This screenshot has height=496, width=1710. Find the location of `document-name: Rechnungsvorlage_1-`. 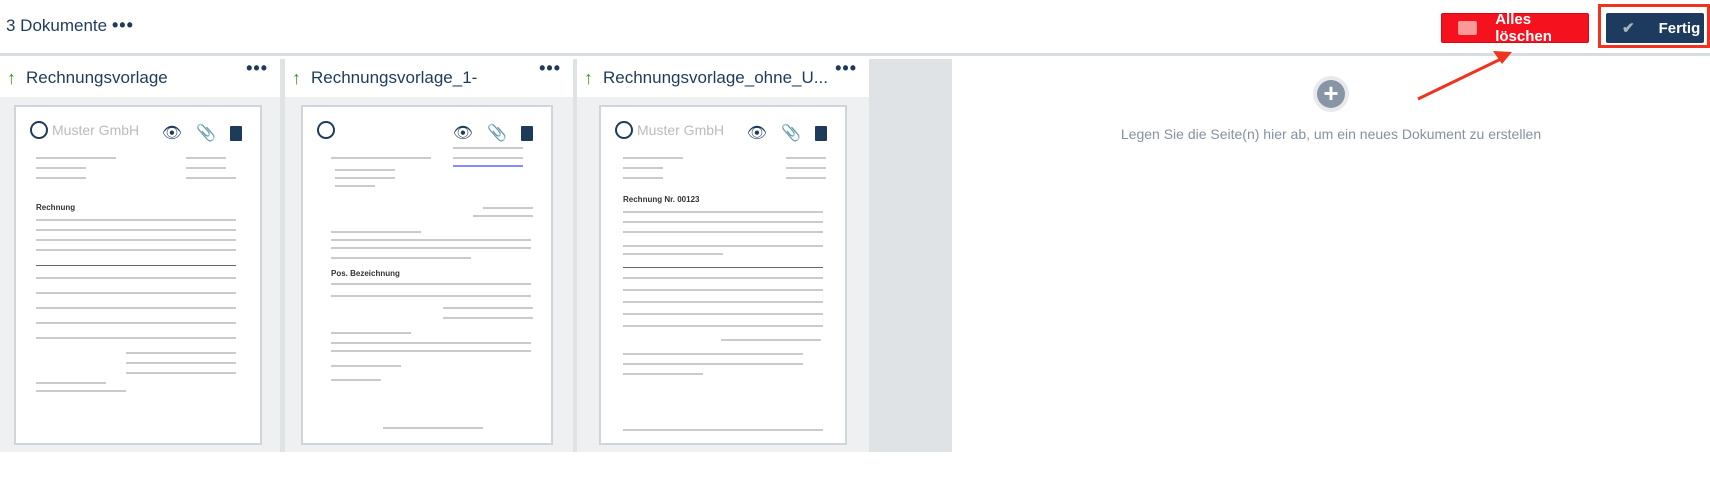

document-name: Rechnungsvorlage_1- is located at coordinates (394, 78).